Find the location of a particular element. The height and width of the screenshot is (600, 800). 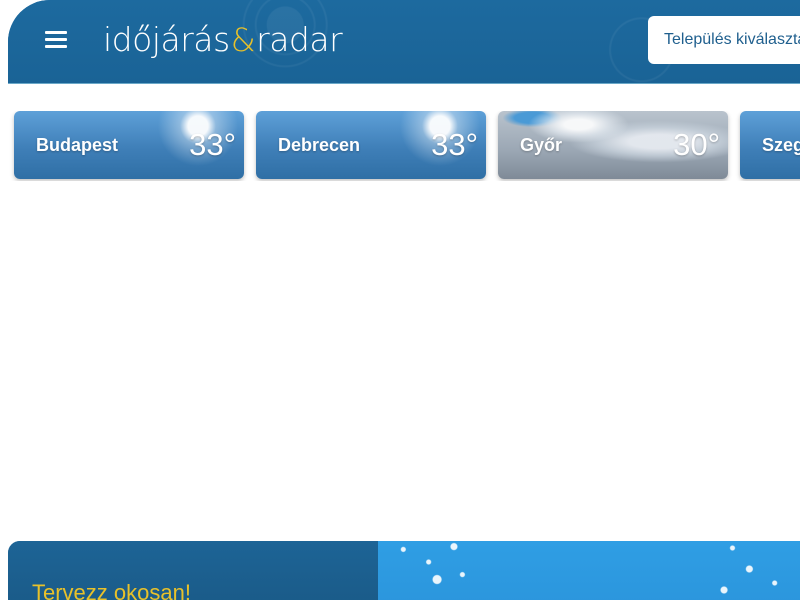

logo-text-part1: időjárás is located at coordinates (166, 39).